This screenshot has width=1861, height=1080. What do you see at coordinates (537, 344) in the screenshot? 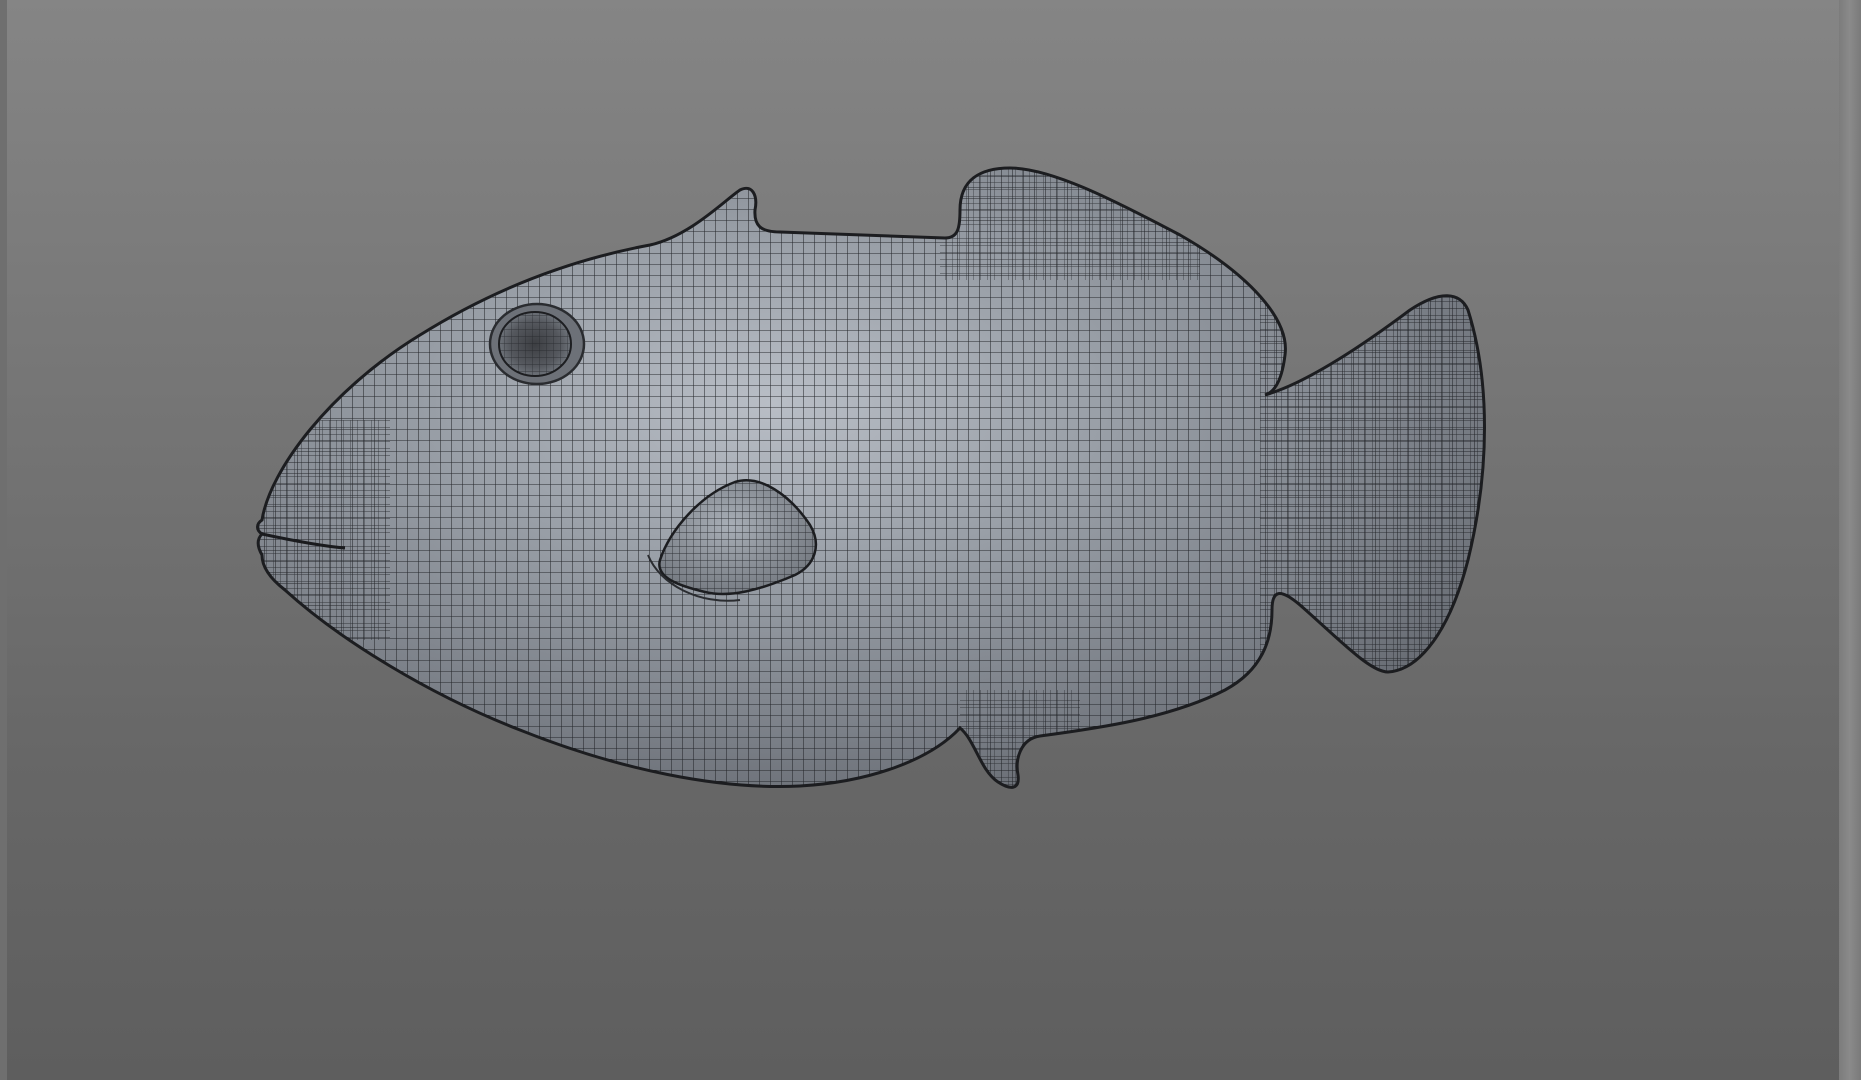
I see `fish-eye` at bounding box center [537, 344].